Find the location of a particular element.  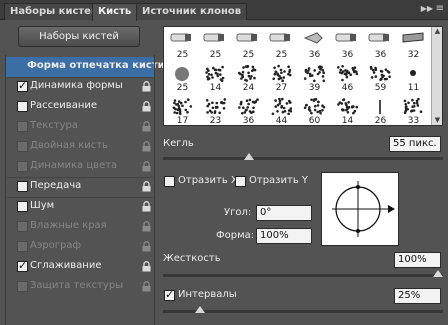

brush-tip-soft-round: 25 is located at coordinates (182, 77).